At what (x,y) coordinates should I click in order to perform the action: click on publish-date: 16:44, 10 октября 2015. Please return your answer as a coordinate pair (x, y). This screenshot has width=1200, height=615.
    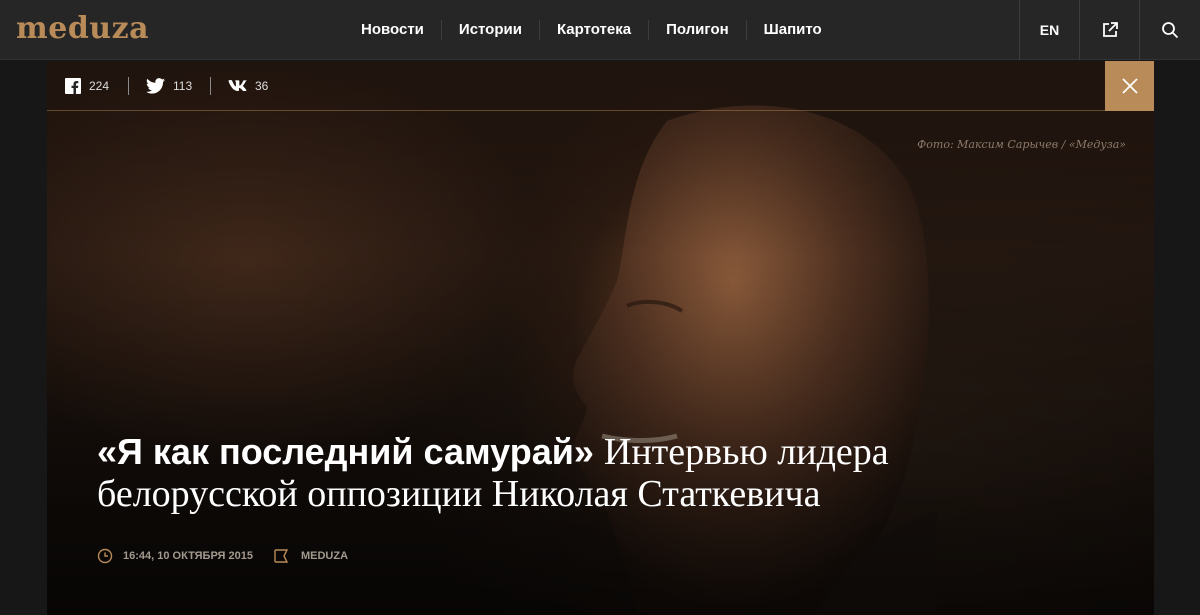
    Looking at the image, I should click on (188, 556).